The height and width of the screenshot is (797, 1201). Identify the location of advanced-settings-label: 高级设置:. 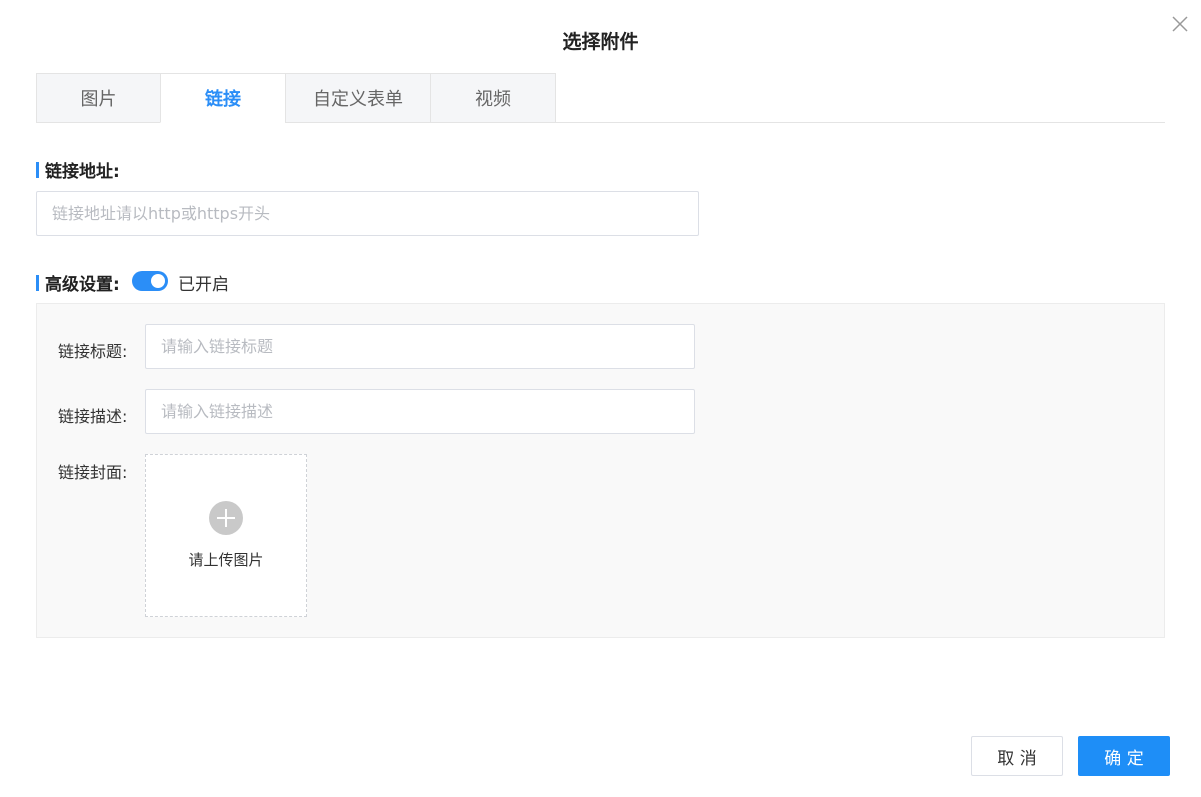
(78, 282).